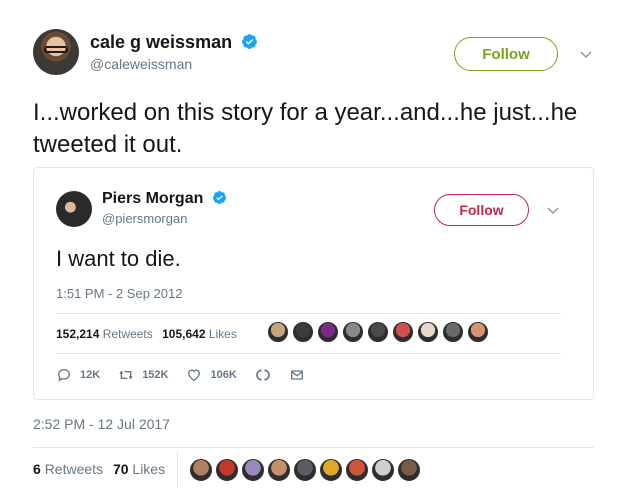  Describe the element at coordinates (78, 375) in the screenshot. I see `reply-action: 12K` at that location.